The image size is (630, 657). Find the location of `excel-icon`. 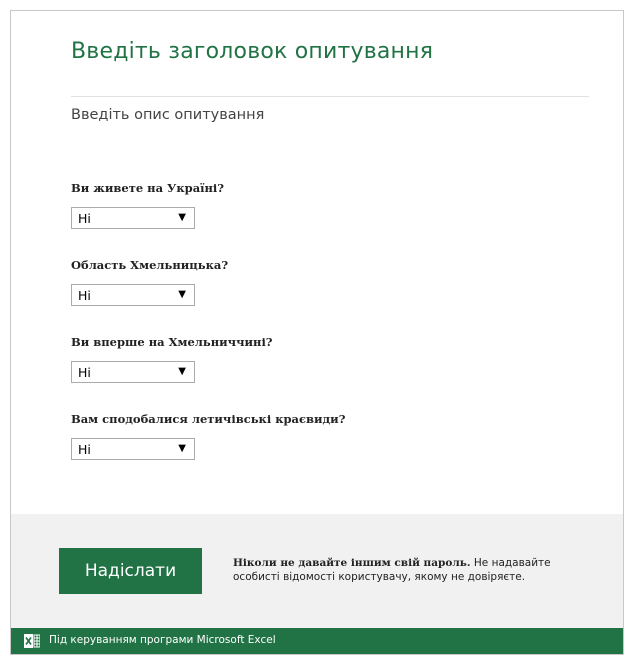

excel-icon is located at coordinates (32, 641).